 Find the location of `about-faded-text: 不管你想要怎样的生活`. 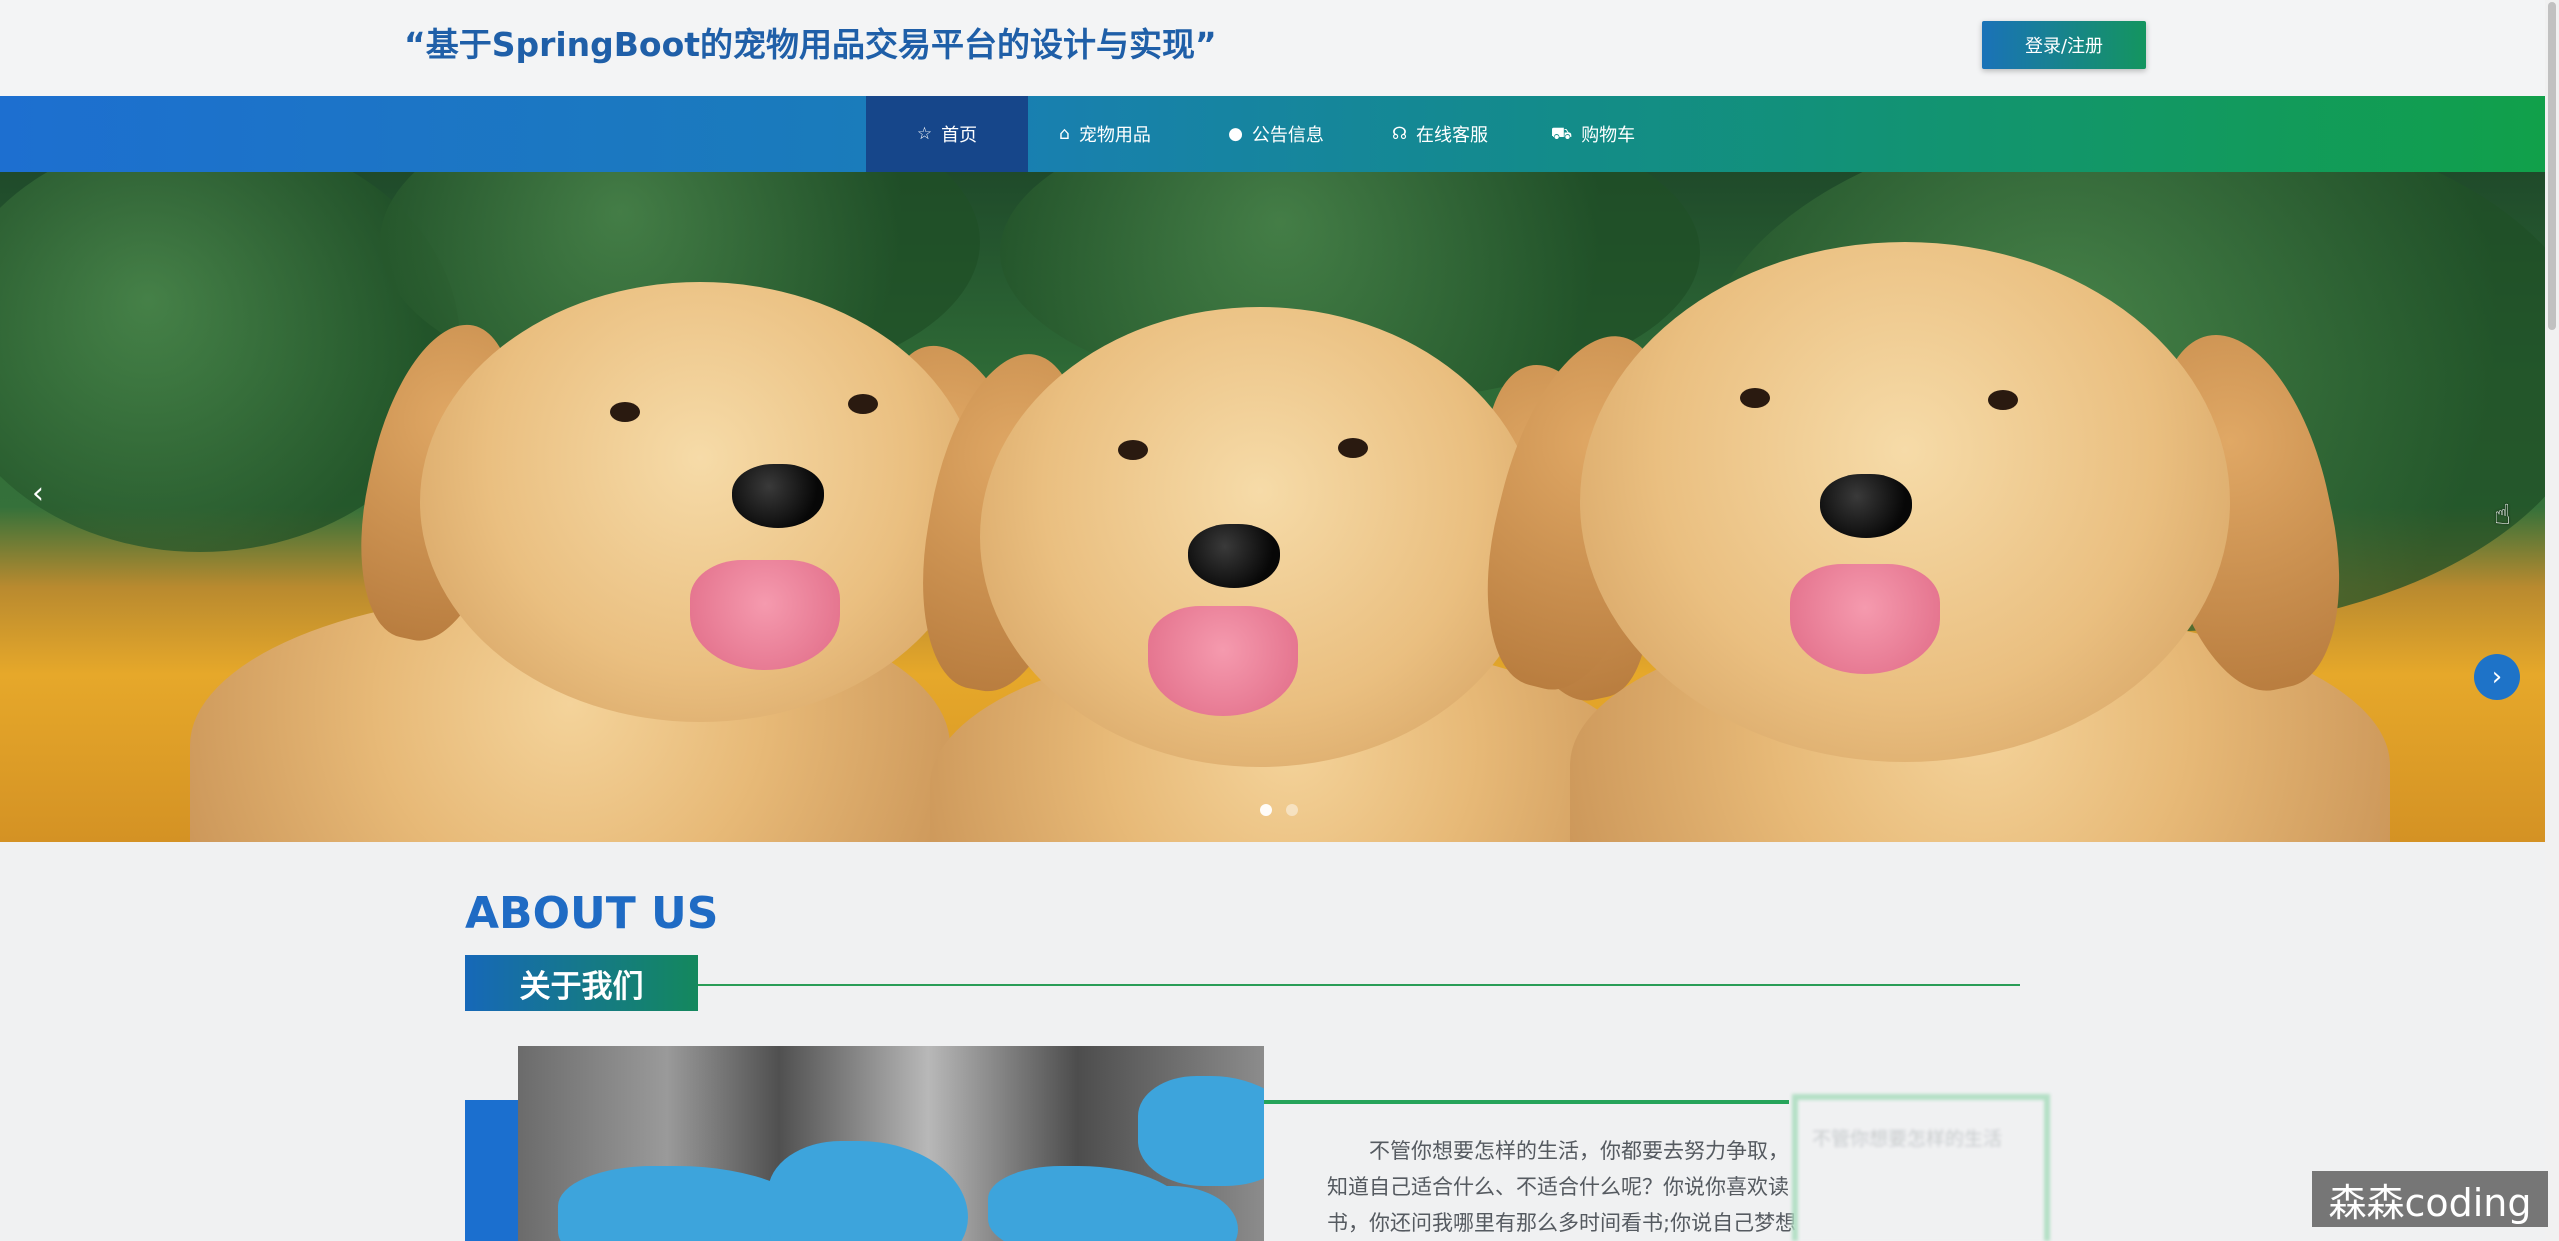

about-faded-text: 不管你想要怎样的生活 is located at coordinates (1907, 1139).